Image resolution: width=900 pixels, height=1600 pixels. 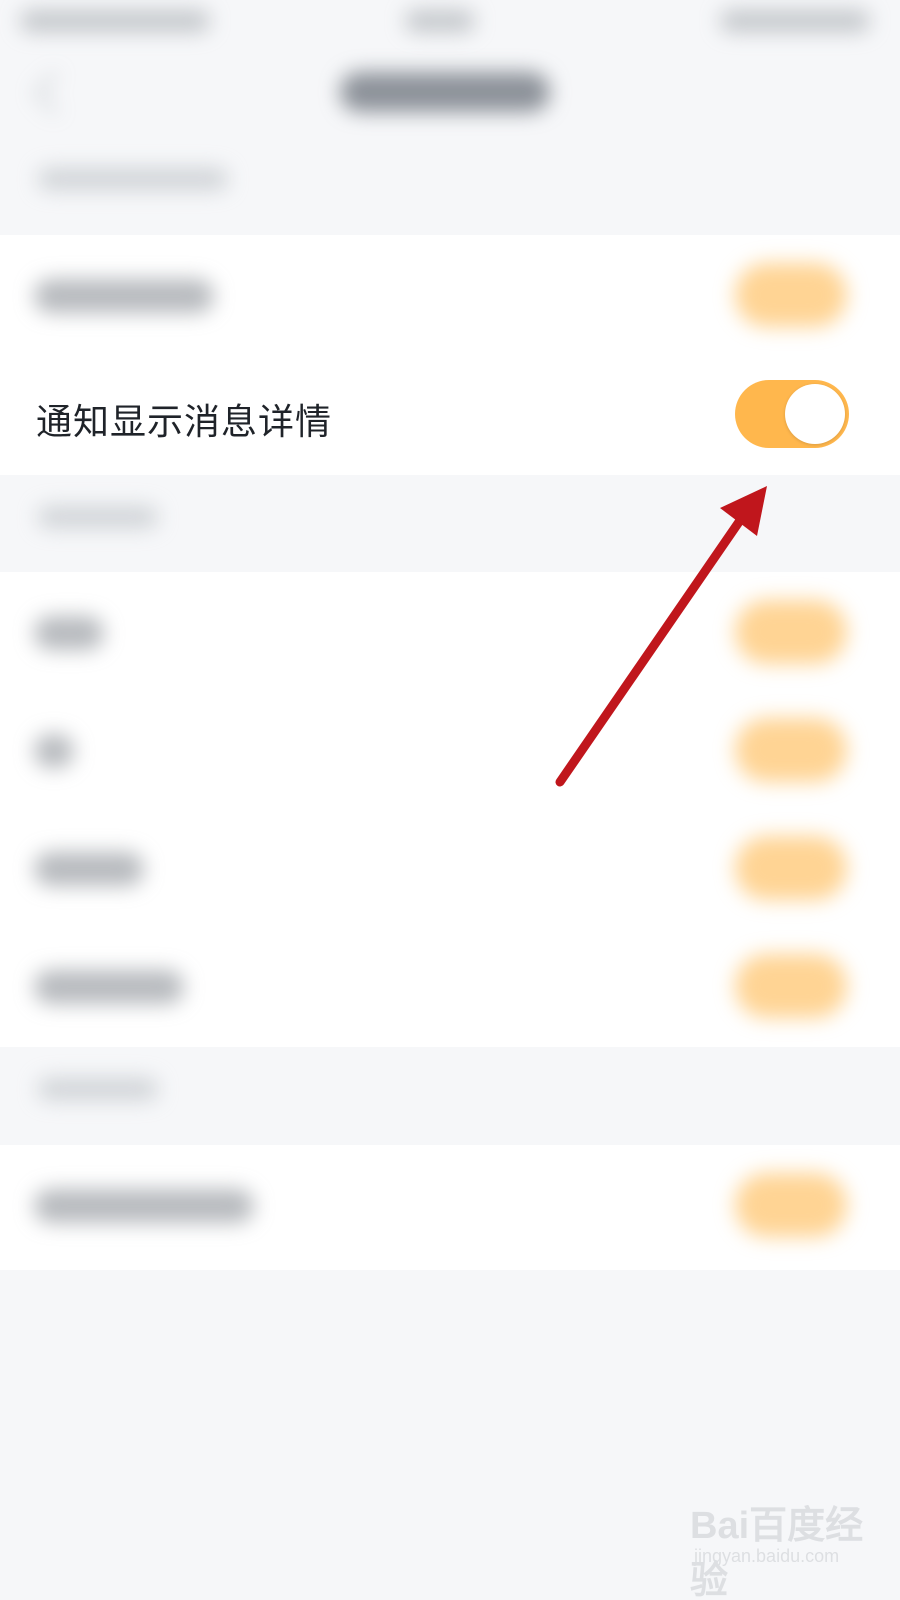 I want to click on notification-detail-toggle, so click(x=792, y=414).